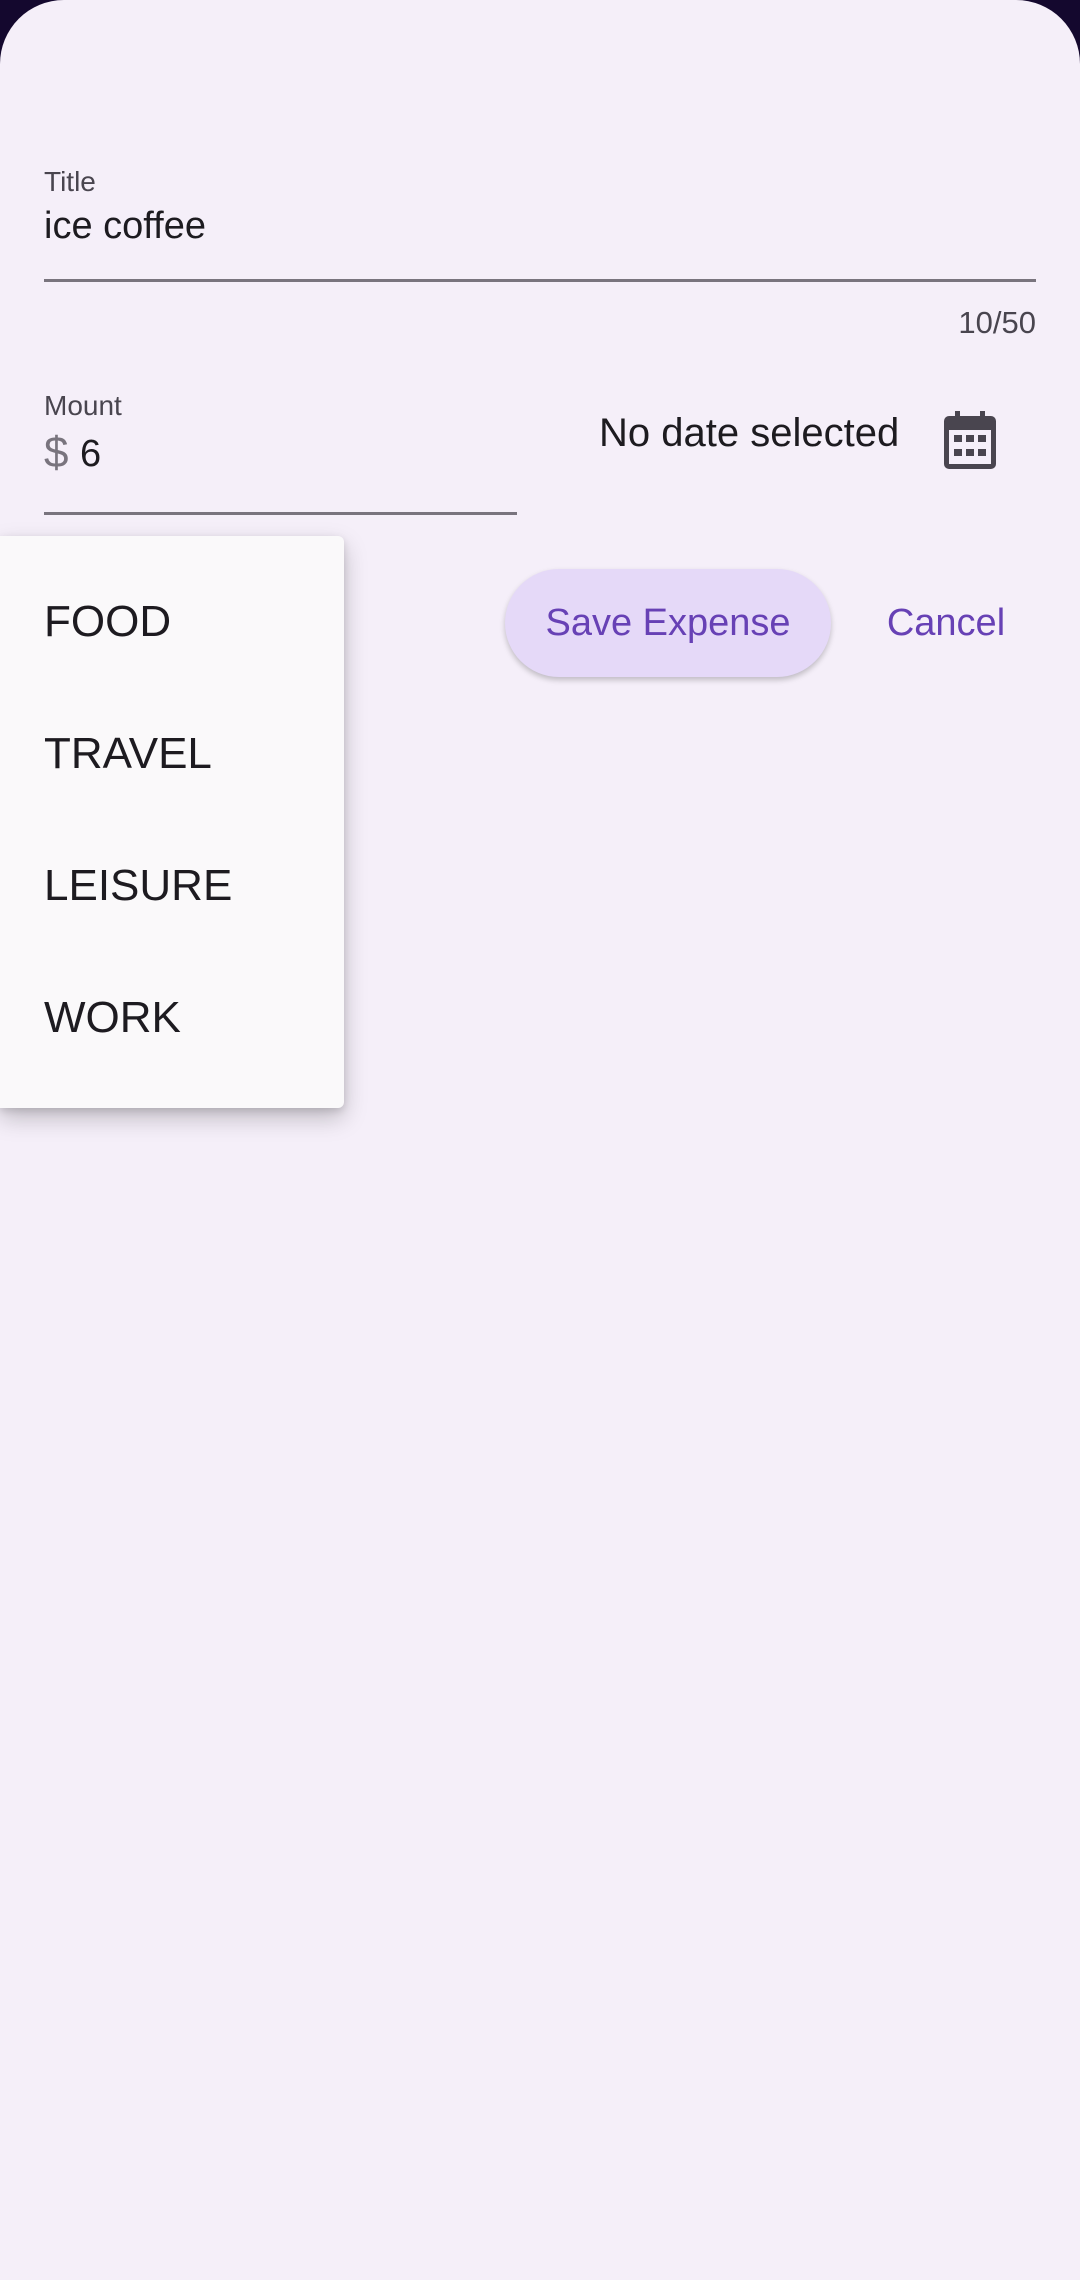 This screenshot has height=2280, width=1080. Describe the element at coordinates (172, 1018) in the screenshot. I see `category-option-work: WORK` at that location.